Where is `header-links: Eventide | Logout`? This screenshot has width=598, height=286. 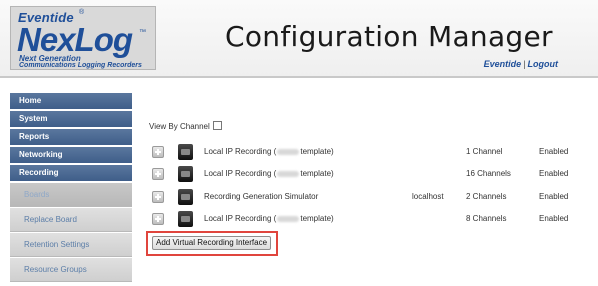 header-links: Eventide | Logout is located at coordinates (521, 64).